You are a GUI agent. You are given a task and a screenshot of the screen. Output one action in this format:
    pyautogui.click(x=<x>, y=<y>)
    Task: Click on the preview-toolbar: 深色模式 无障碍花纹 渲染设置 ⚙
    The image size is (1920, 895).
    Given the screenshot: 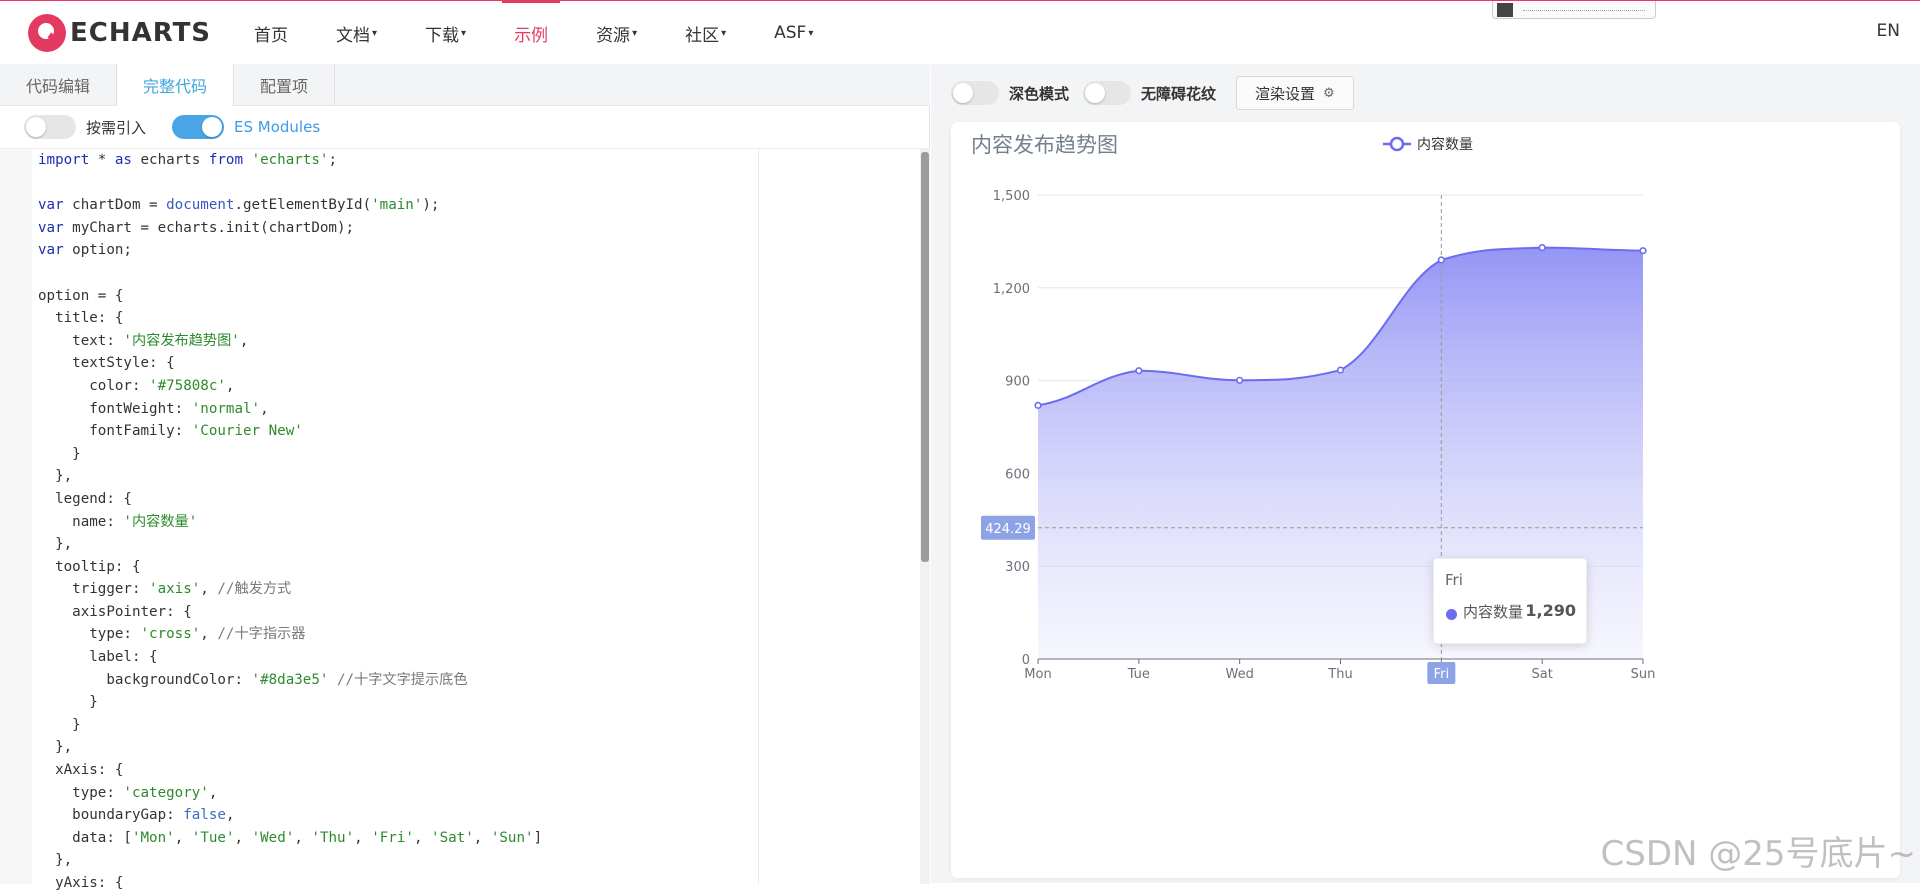 What is the action you would take?
    pyautogui.click(x=1152, y=93)
    